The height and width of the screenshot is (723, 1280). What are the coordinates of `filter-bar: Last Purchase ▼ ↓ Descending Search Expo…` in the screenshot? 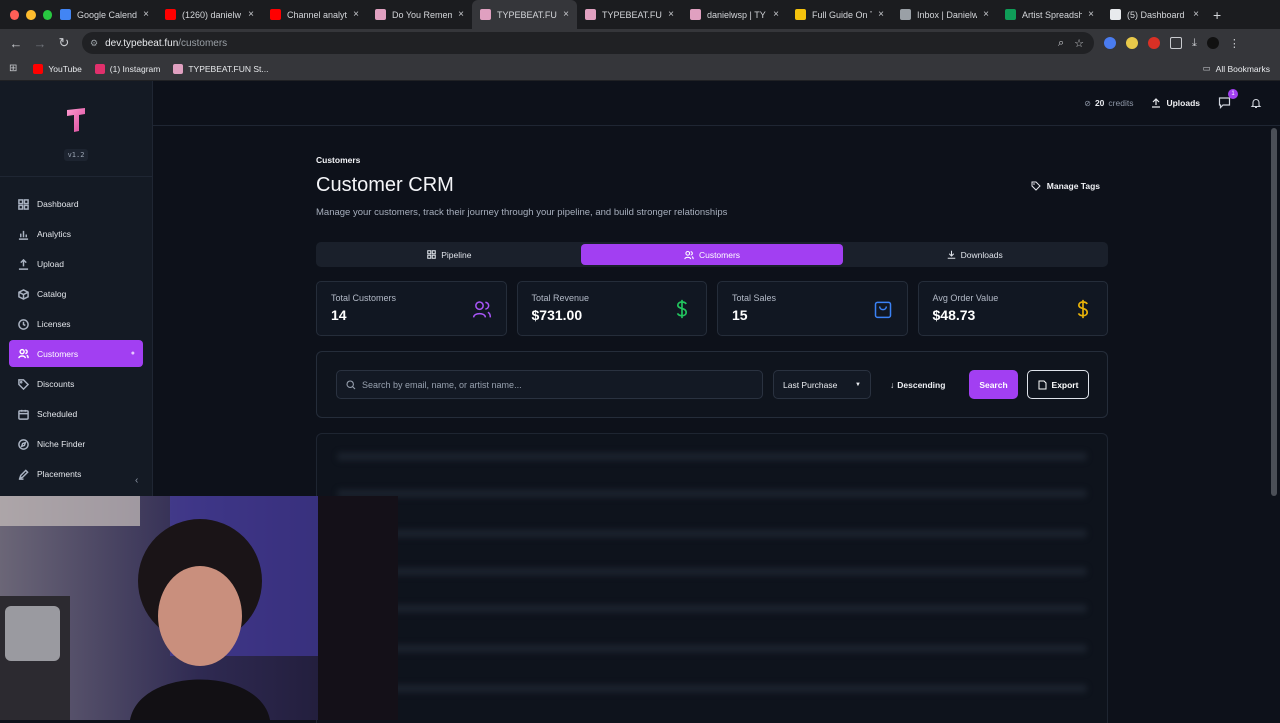 It's located at (712, 384).